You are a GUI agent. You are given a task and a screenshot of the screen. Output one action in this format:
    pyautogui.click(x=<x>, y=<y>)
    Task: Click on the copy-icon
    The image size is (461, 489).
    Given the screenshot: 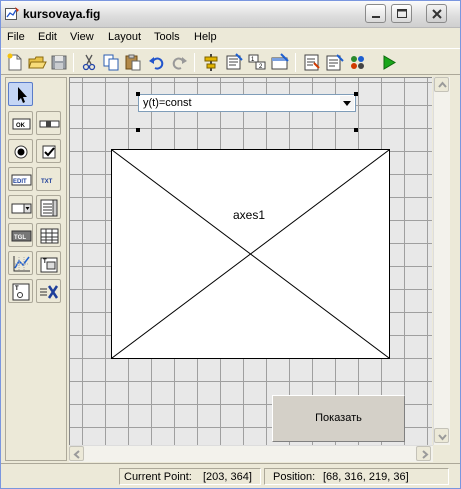 What is the action you would take?
    pyautogui.click(x=111, y=62)
    